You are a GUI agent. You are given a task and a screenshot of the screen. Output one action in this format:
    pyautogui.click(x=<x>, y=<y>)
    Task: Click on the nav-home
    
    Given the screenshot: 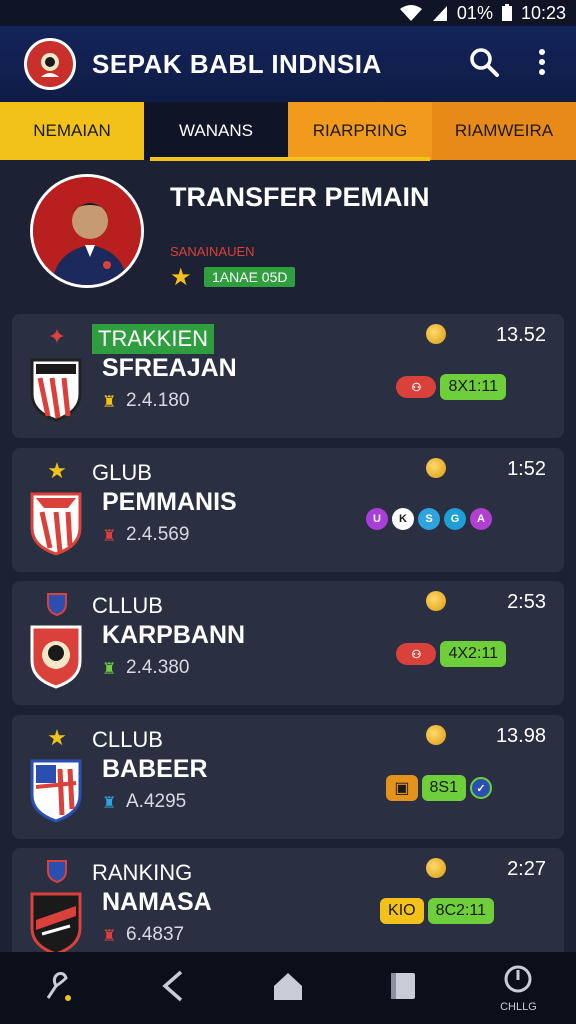 What is the action you would take?
    pyautogui.click(x=287, y=988)
    